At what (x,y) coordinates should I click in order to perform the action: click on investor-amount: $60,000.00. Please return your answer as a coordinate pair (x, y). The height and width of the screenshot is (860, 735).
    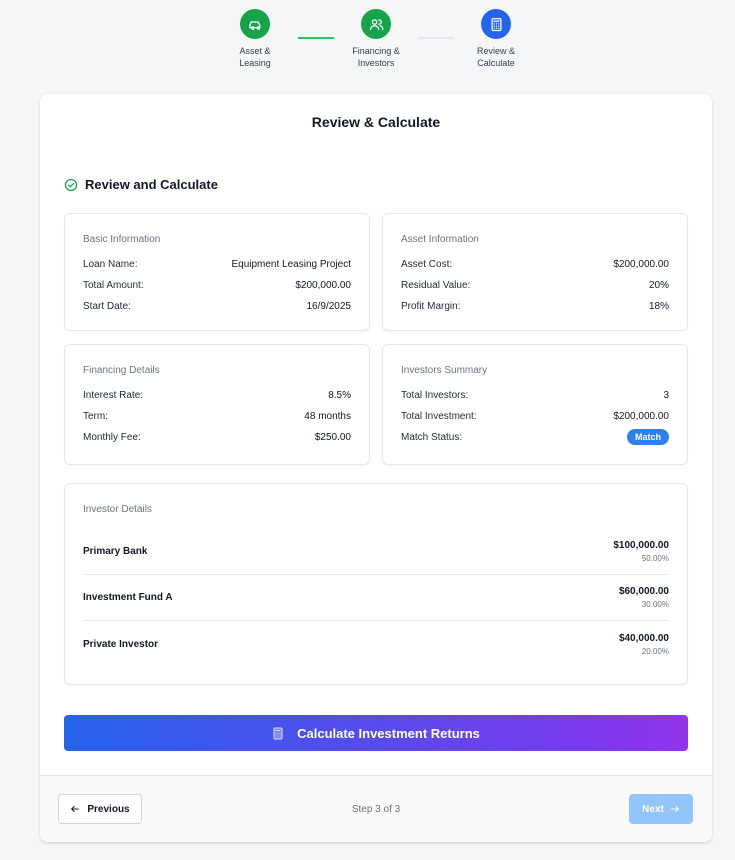
    Looking at the image, I should click on (643, 591).